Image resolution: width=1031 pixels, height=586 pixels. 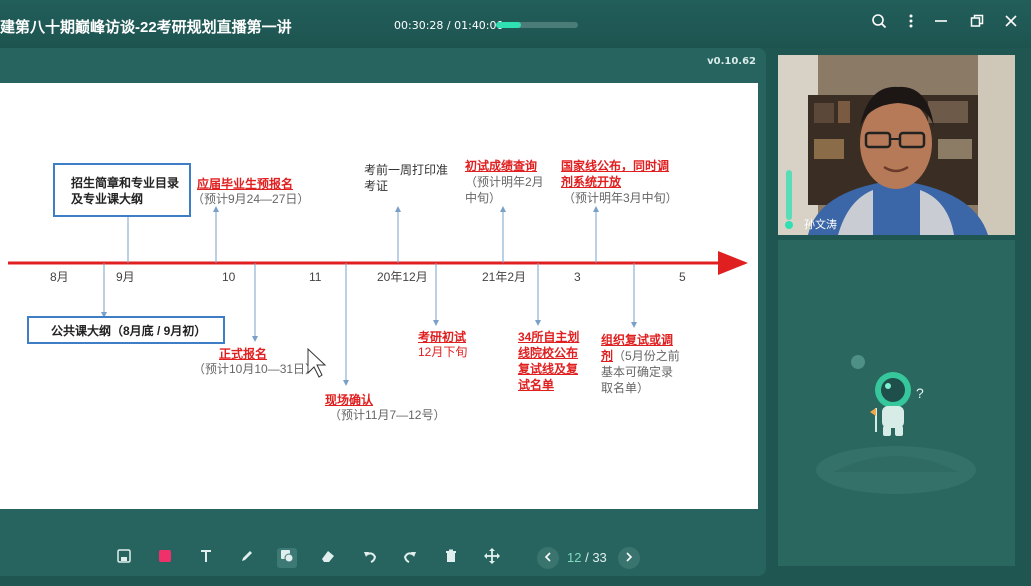 I want to click on brochure-line1: 招生简章和专业目录, so click(x=125, y=183).